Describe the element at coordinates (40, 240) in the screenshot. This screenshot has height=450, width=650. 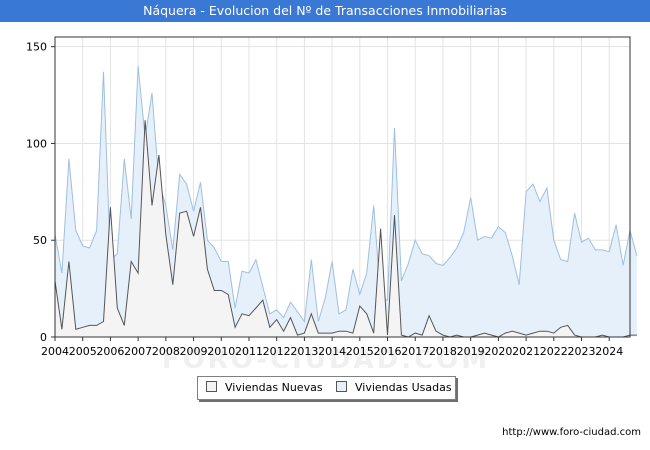
I see `y-tick-label: 50` at that location.